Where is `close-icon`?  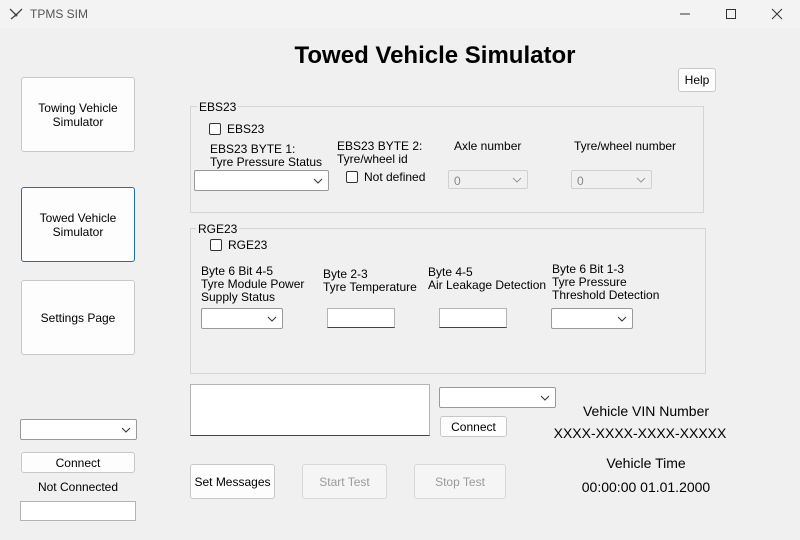 close-icon is located at coordinates (777, 14).